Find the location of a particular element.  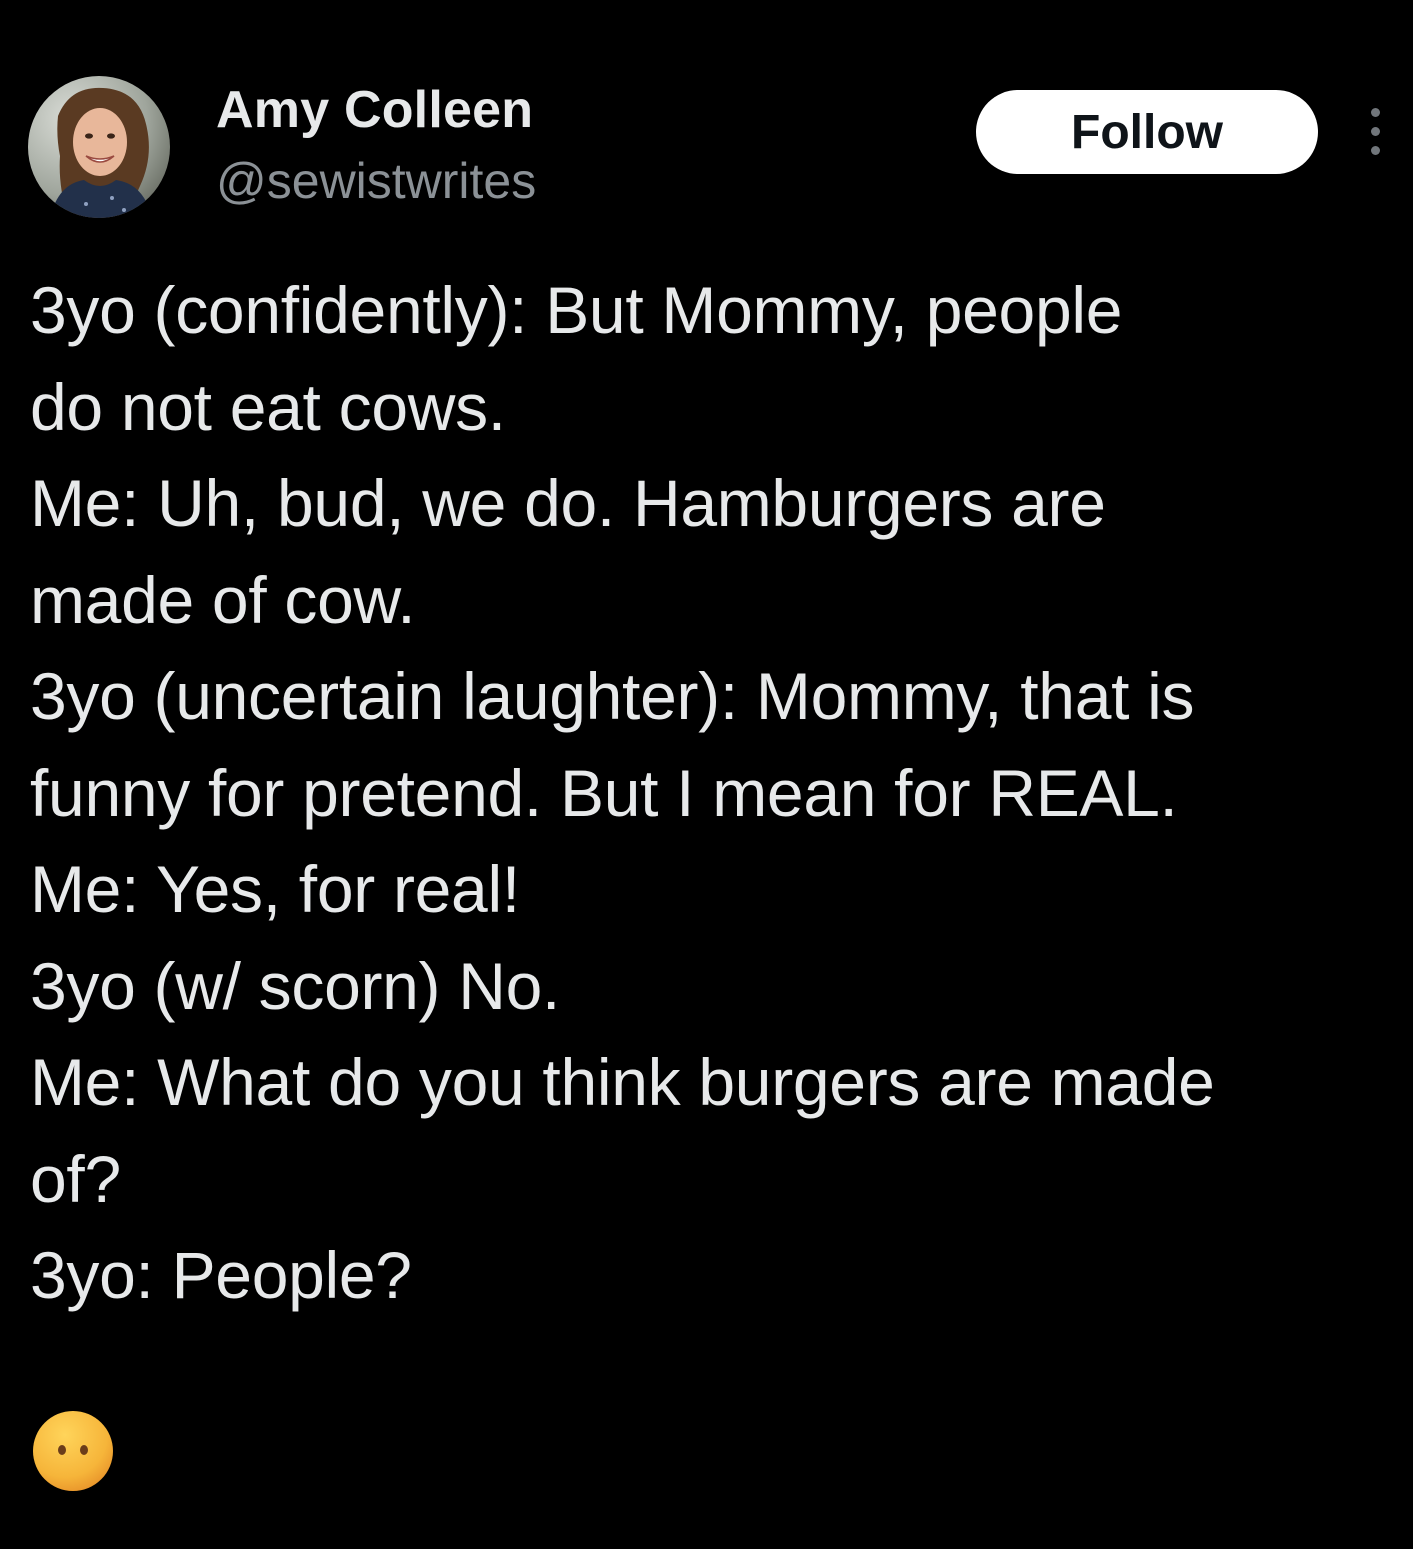

tweet-line: Me: Uh, bud, we do. Hamburgers are is located at coordinates (568, 503).